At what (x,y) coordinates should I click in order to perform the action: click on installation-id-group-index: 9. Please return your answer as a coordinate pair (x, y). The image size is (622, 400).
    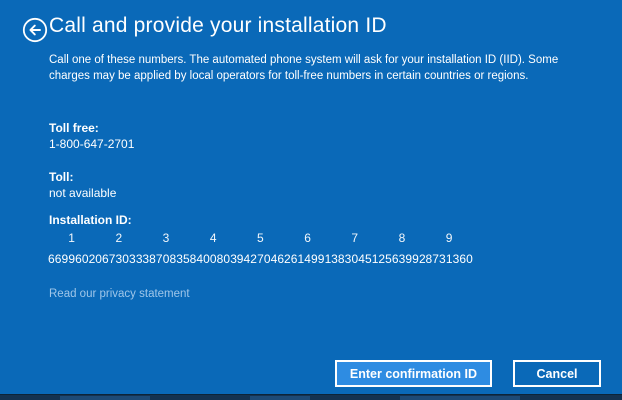
    Looking at the image, I should click on (449, 238).